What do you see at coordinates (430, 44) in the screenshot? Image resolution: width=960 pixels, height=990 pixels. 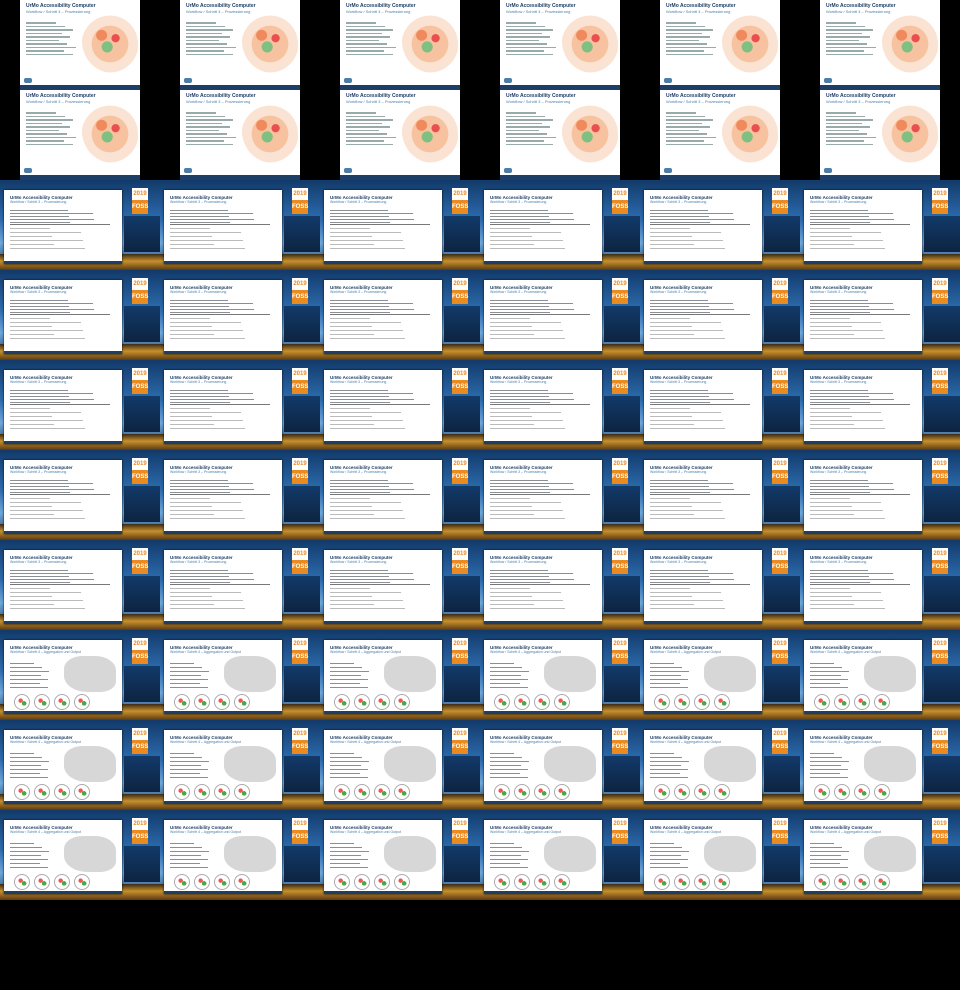 I see `accessibility-map` at bounding box center [430, 44].